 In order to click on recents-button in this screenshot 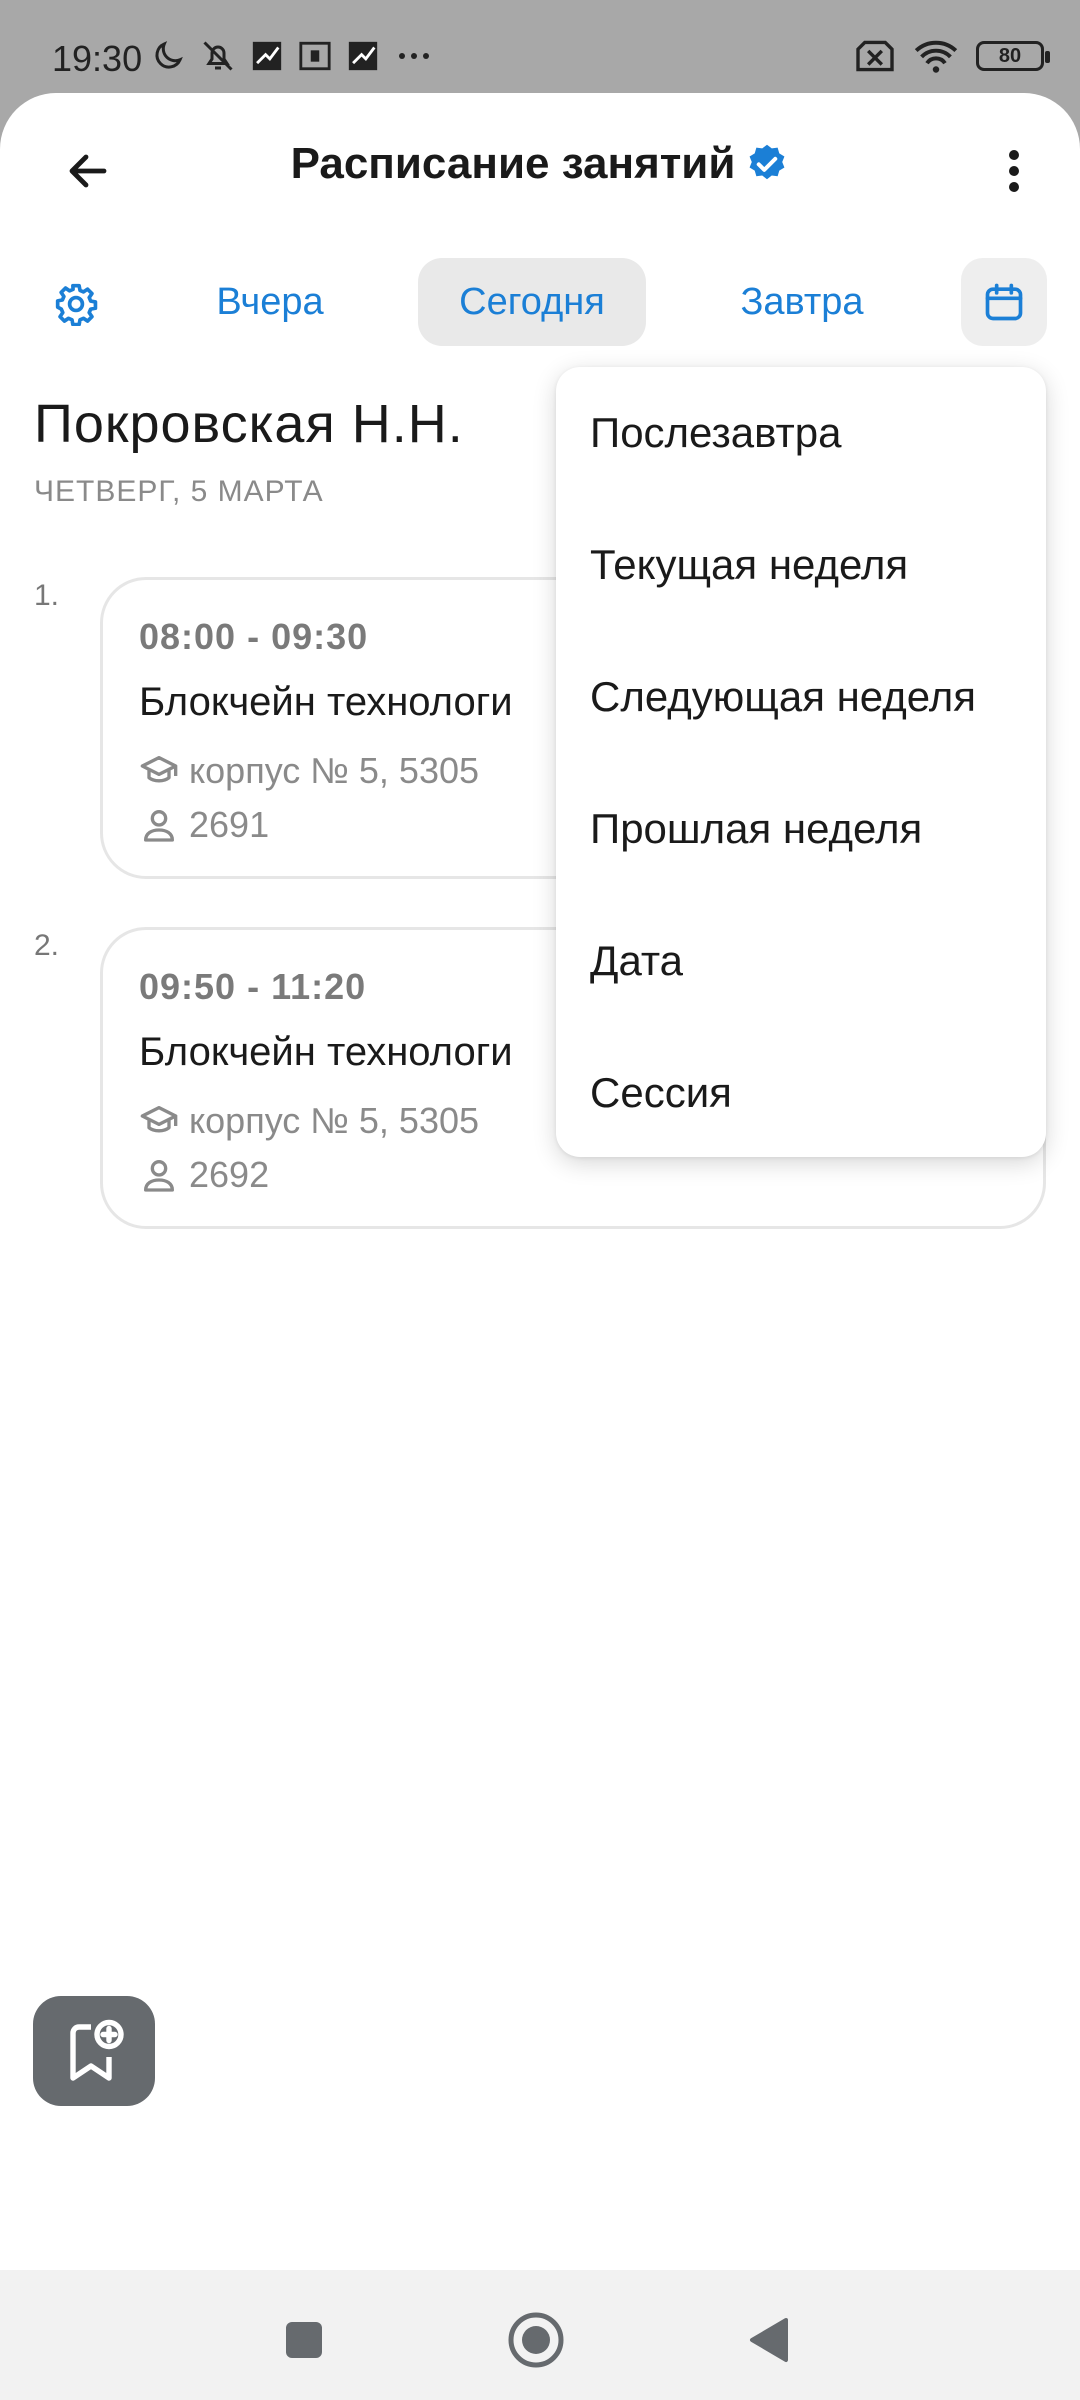, I will do `click(304, 2340)`.